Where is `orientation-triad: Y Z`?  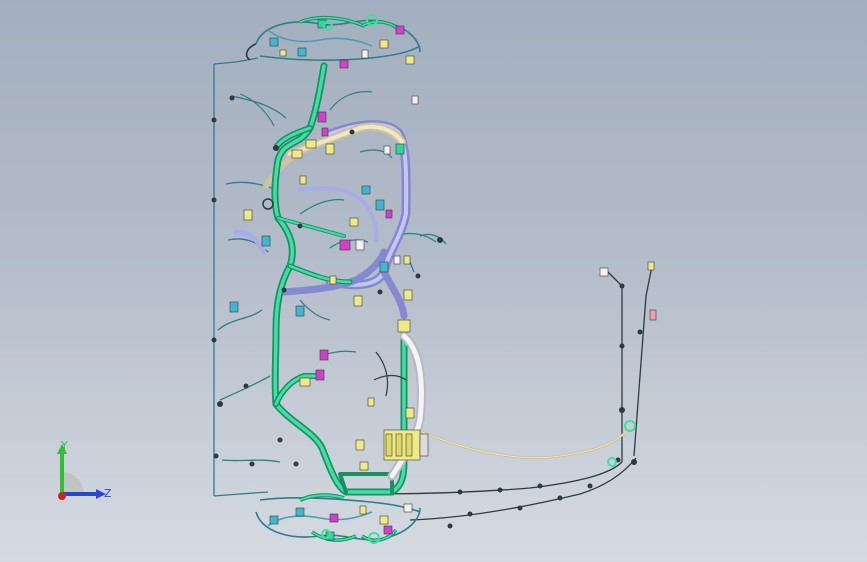
orientation-triad: Y Z is located at coordinates (84, 469).